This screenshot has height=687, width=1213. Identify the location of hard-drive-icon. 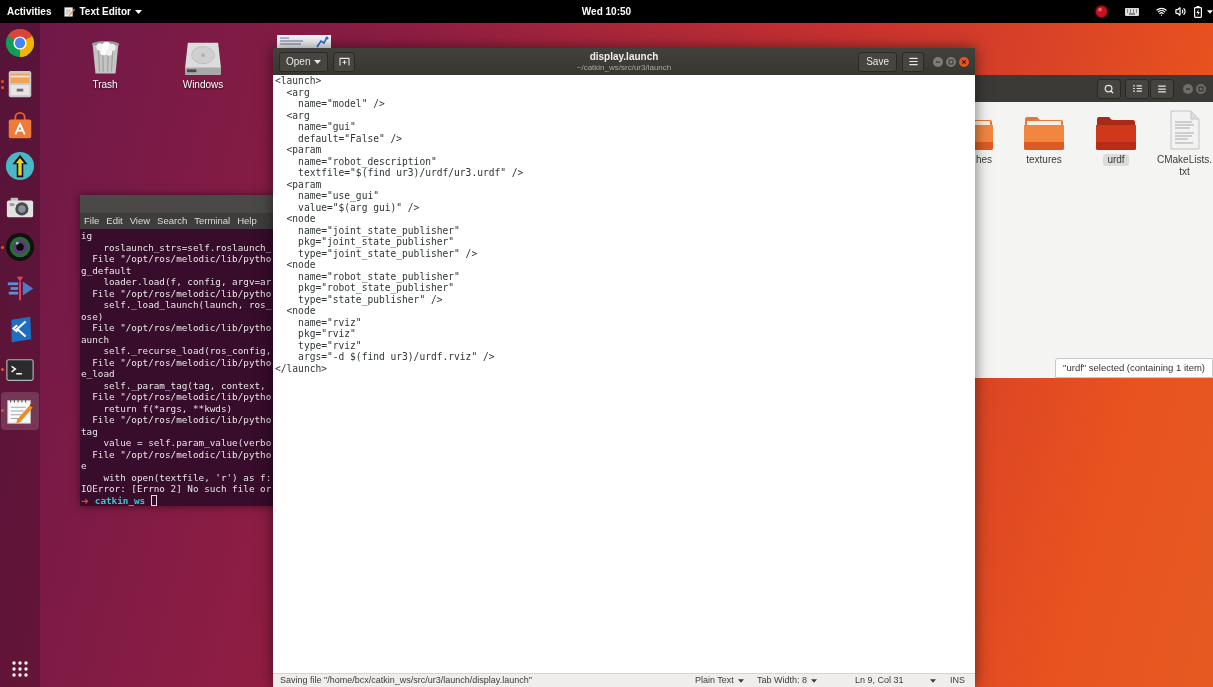
(203, 58).